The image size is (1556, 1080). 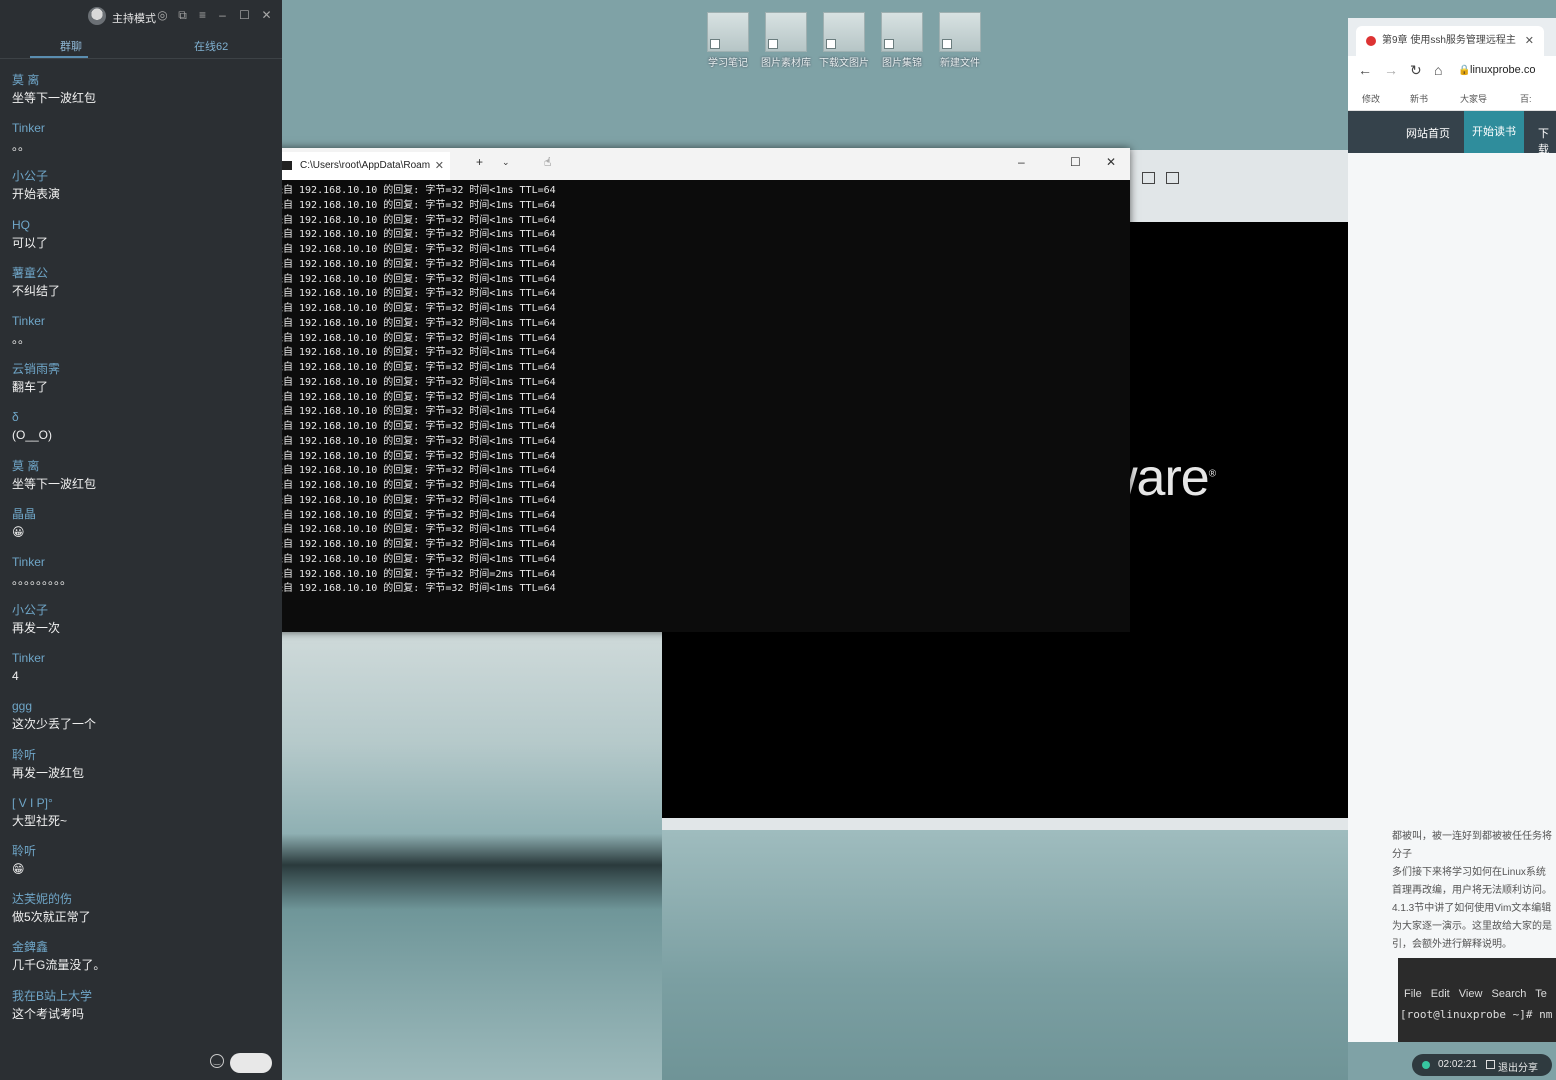 What do you see at coordinates (1526, 98) in the screenshot?
I see `bookmark-item: 百:` at bounding box center [1526, 98].